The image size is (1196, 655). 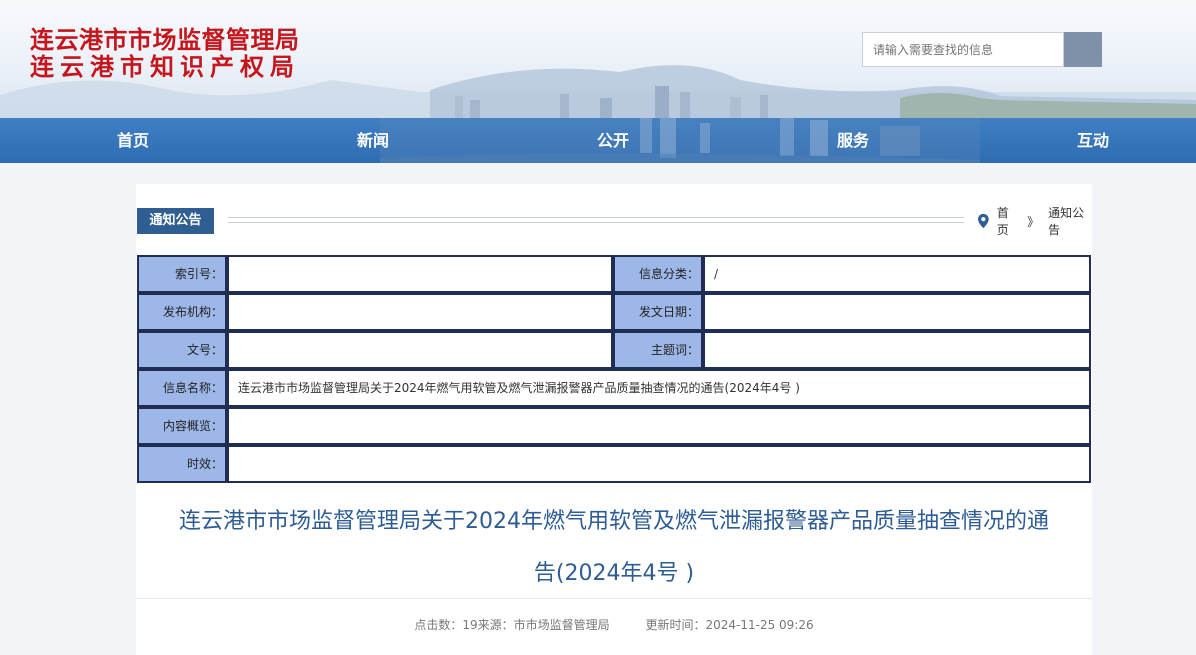 I want to click on publisher-label: 发布机构：, so click(x=182, y=312).